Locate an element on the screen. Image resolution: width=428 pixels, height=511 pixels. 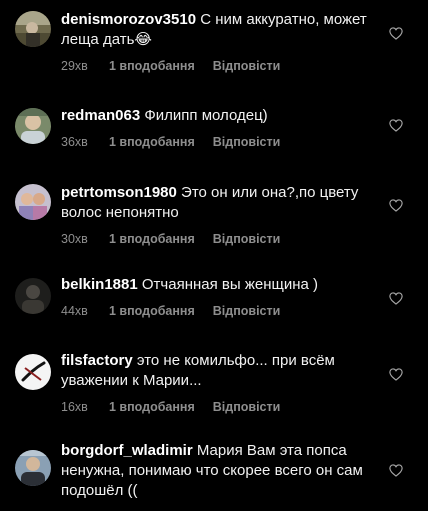
comment-meta: 30хв 1 вподобання Відповісти is located at coordinates (220, 239).